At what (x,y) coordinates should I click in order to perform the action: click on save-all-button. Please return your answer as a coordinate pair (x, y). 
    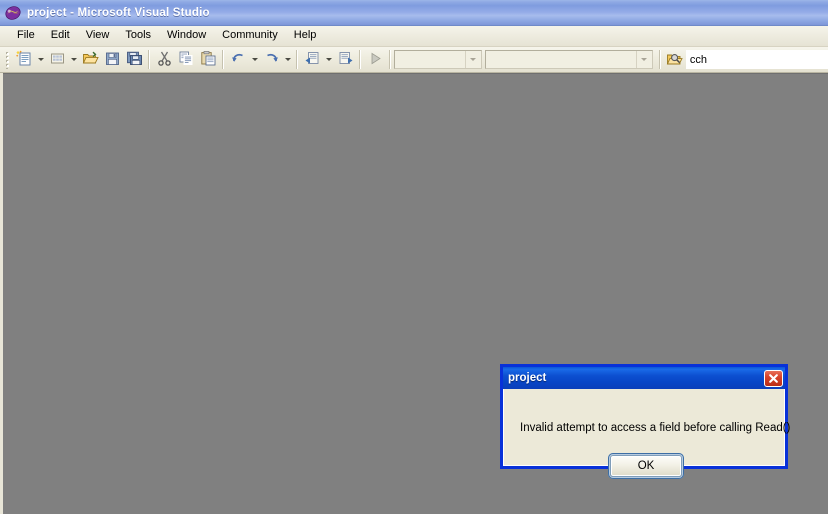
    Looking at the image, I should click on (134, 60).